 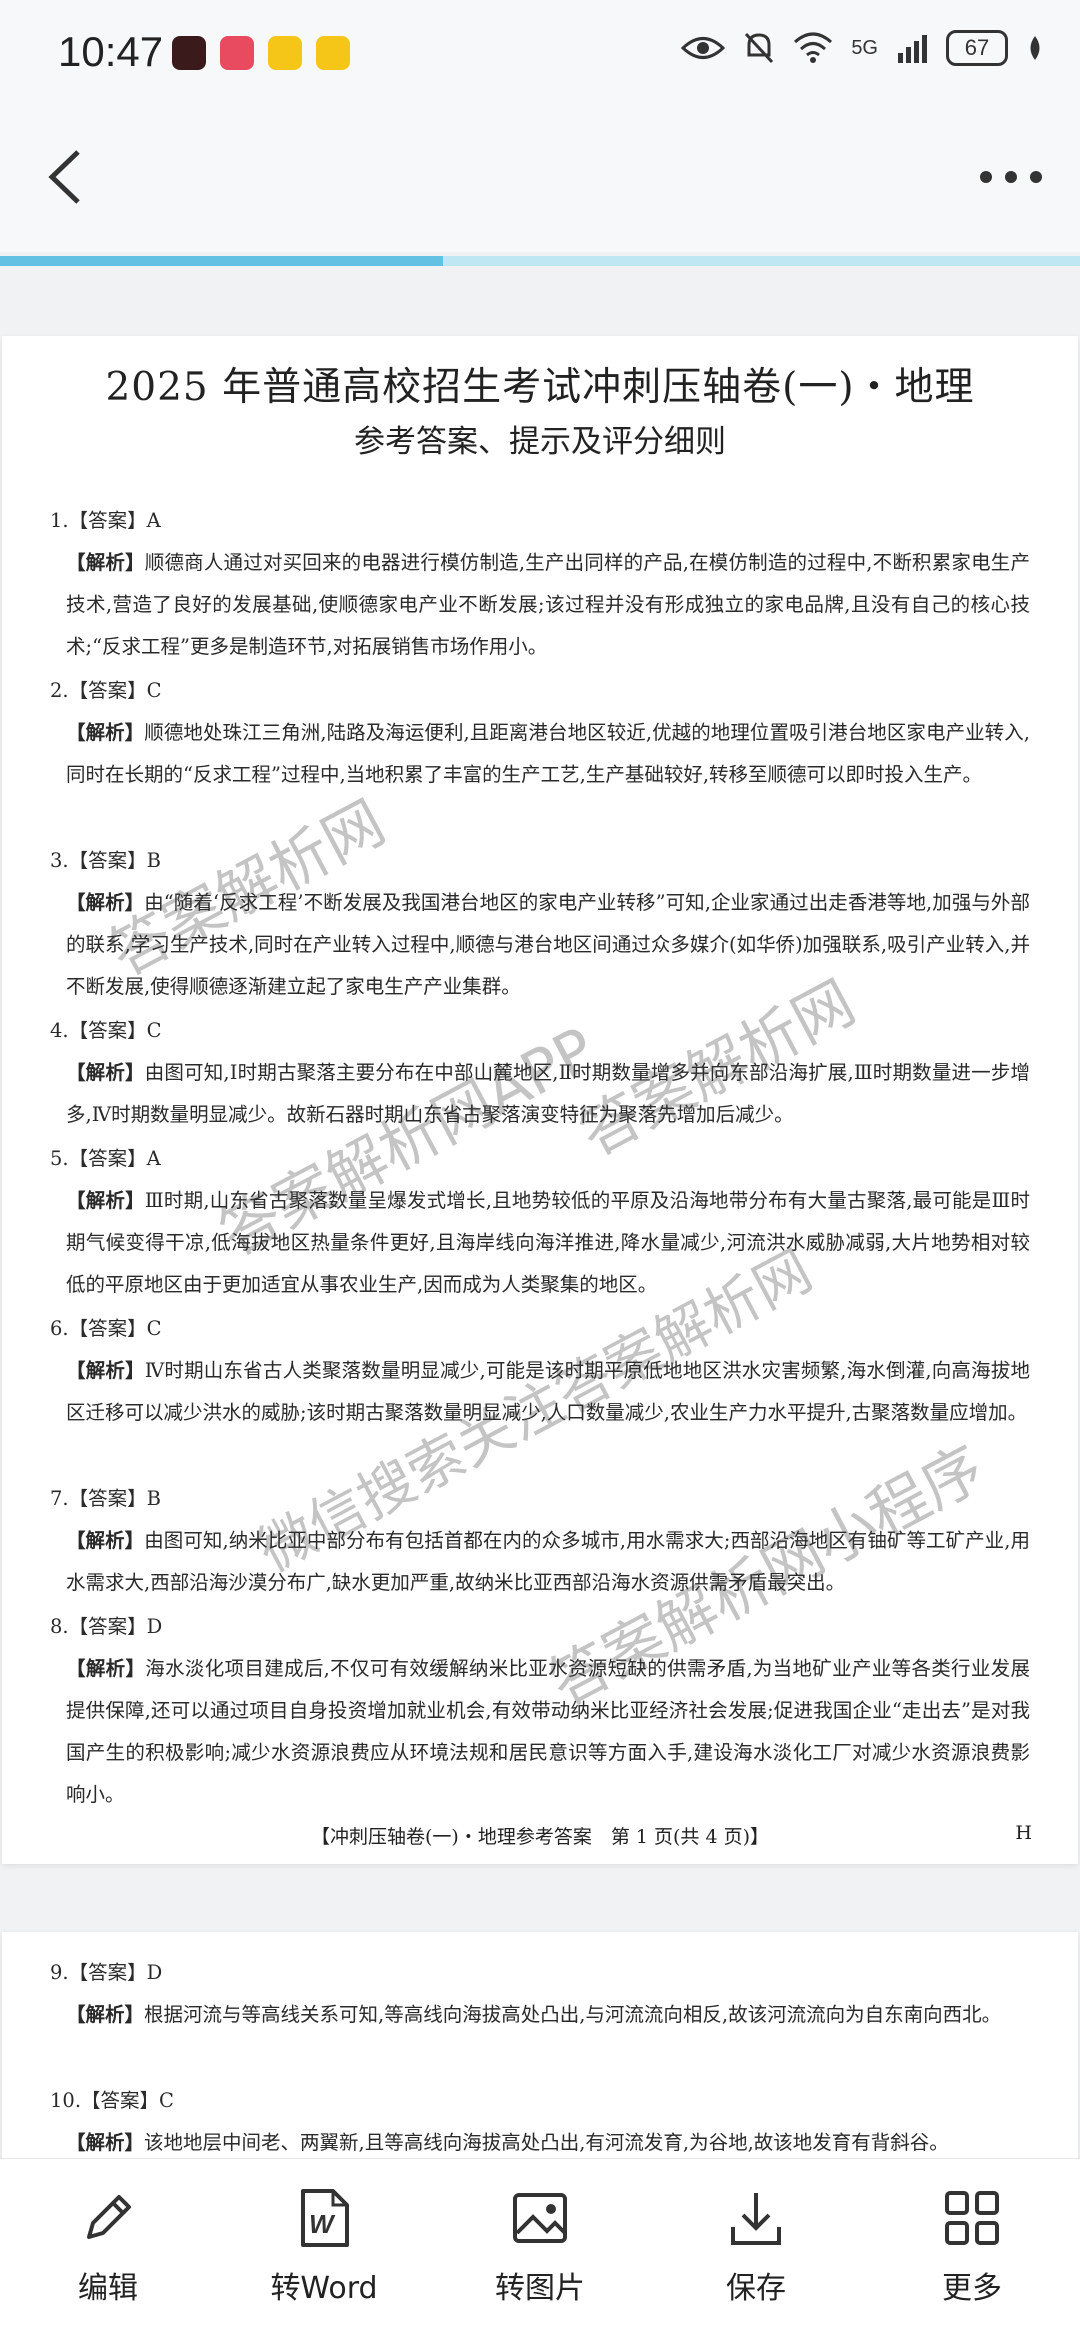 I want to click on svg-text: W, so click(x=322, y=2224).